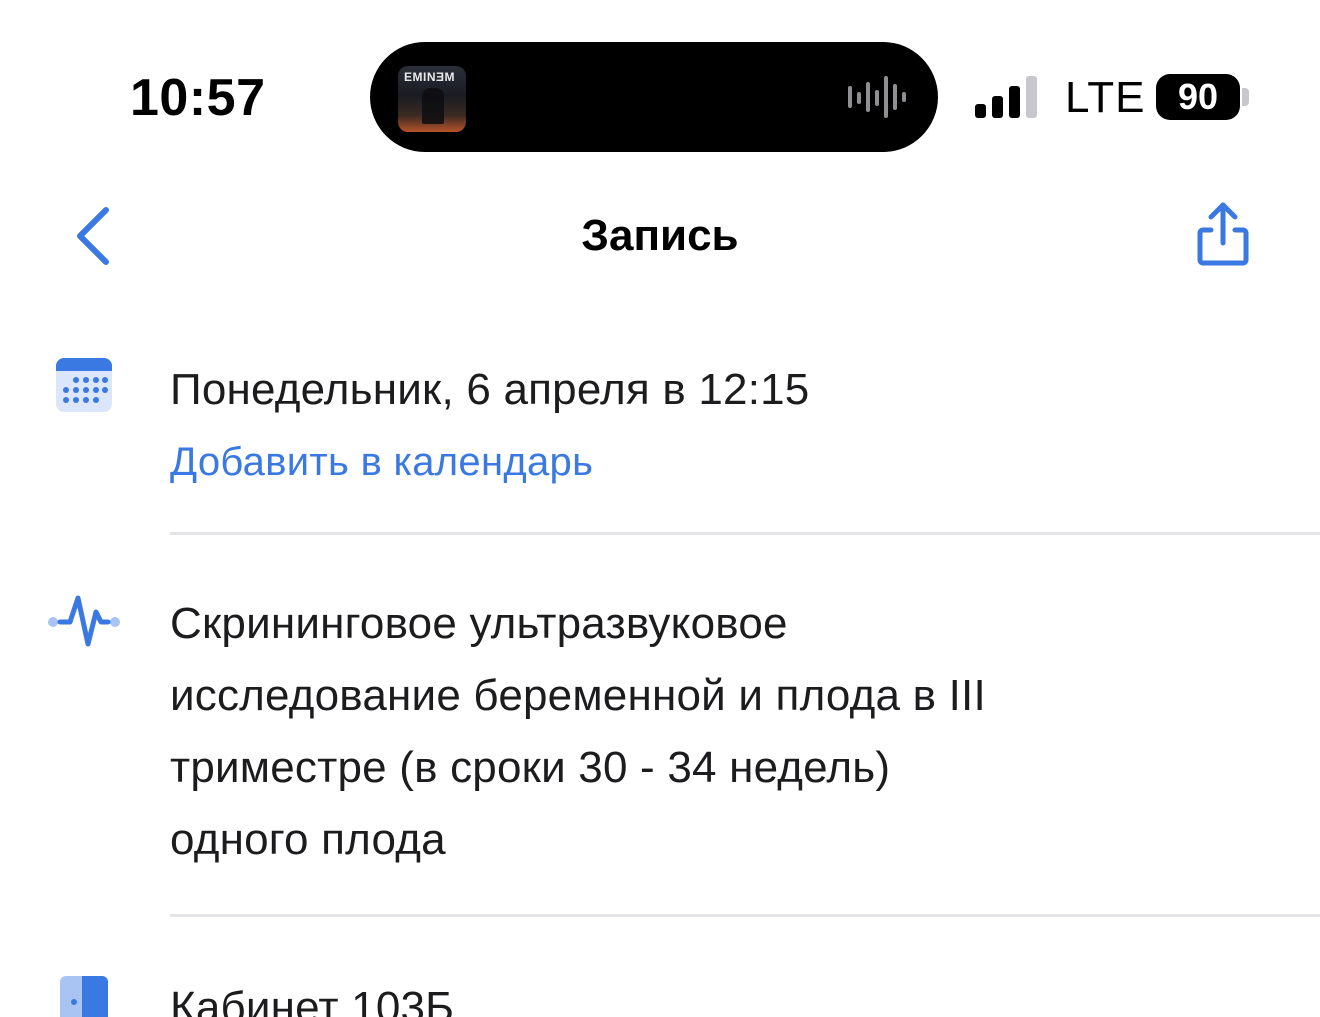  I want to click on add-to-calendar-link: Добавить в календарь, so click(381, 462).